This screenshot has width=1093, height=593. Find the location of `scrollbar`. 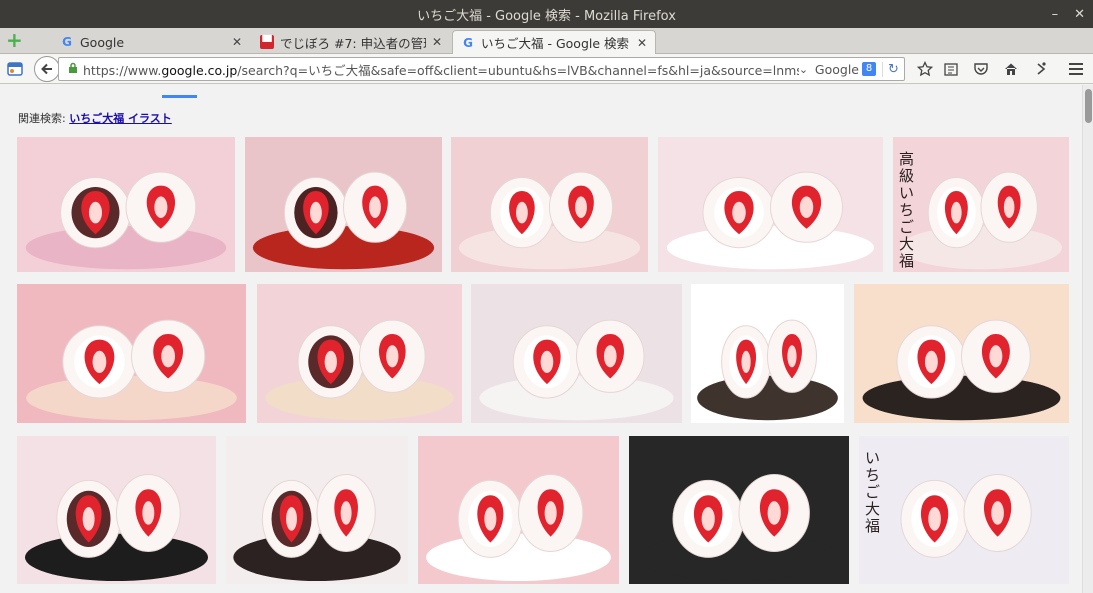

scrollbar is located at coordinates (1087, 339).